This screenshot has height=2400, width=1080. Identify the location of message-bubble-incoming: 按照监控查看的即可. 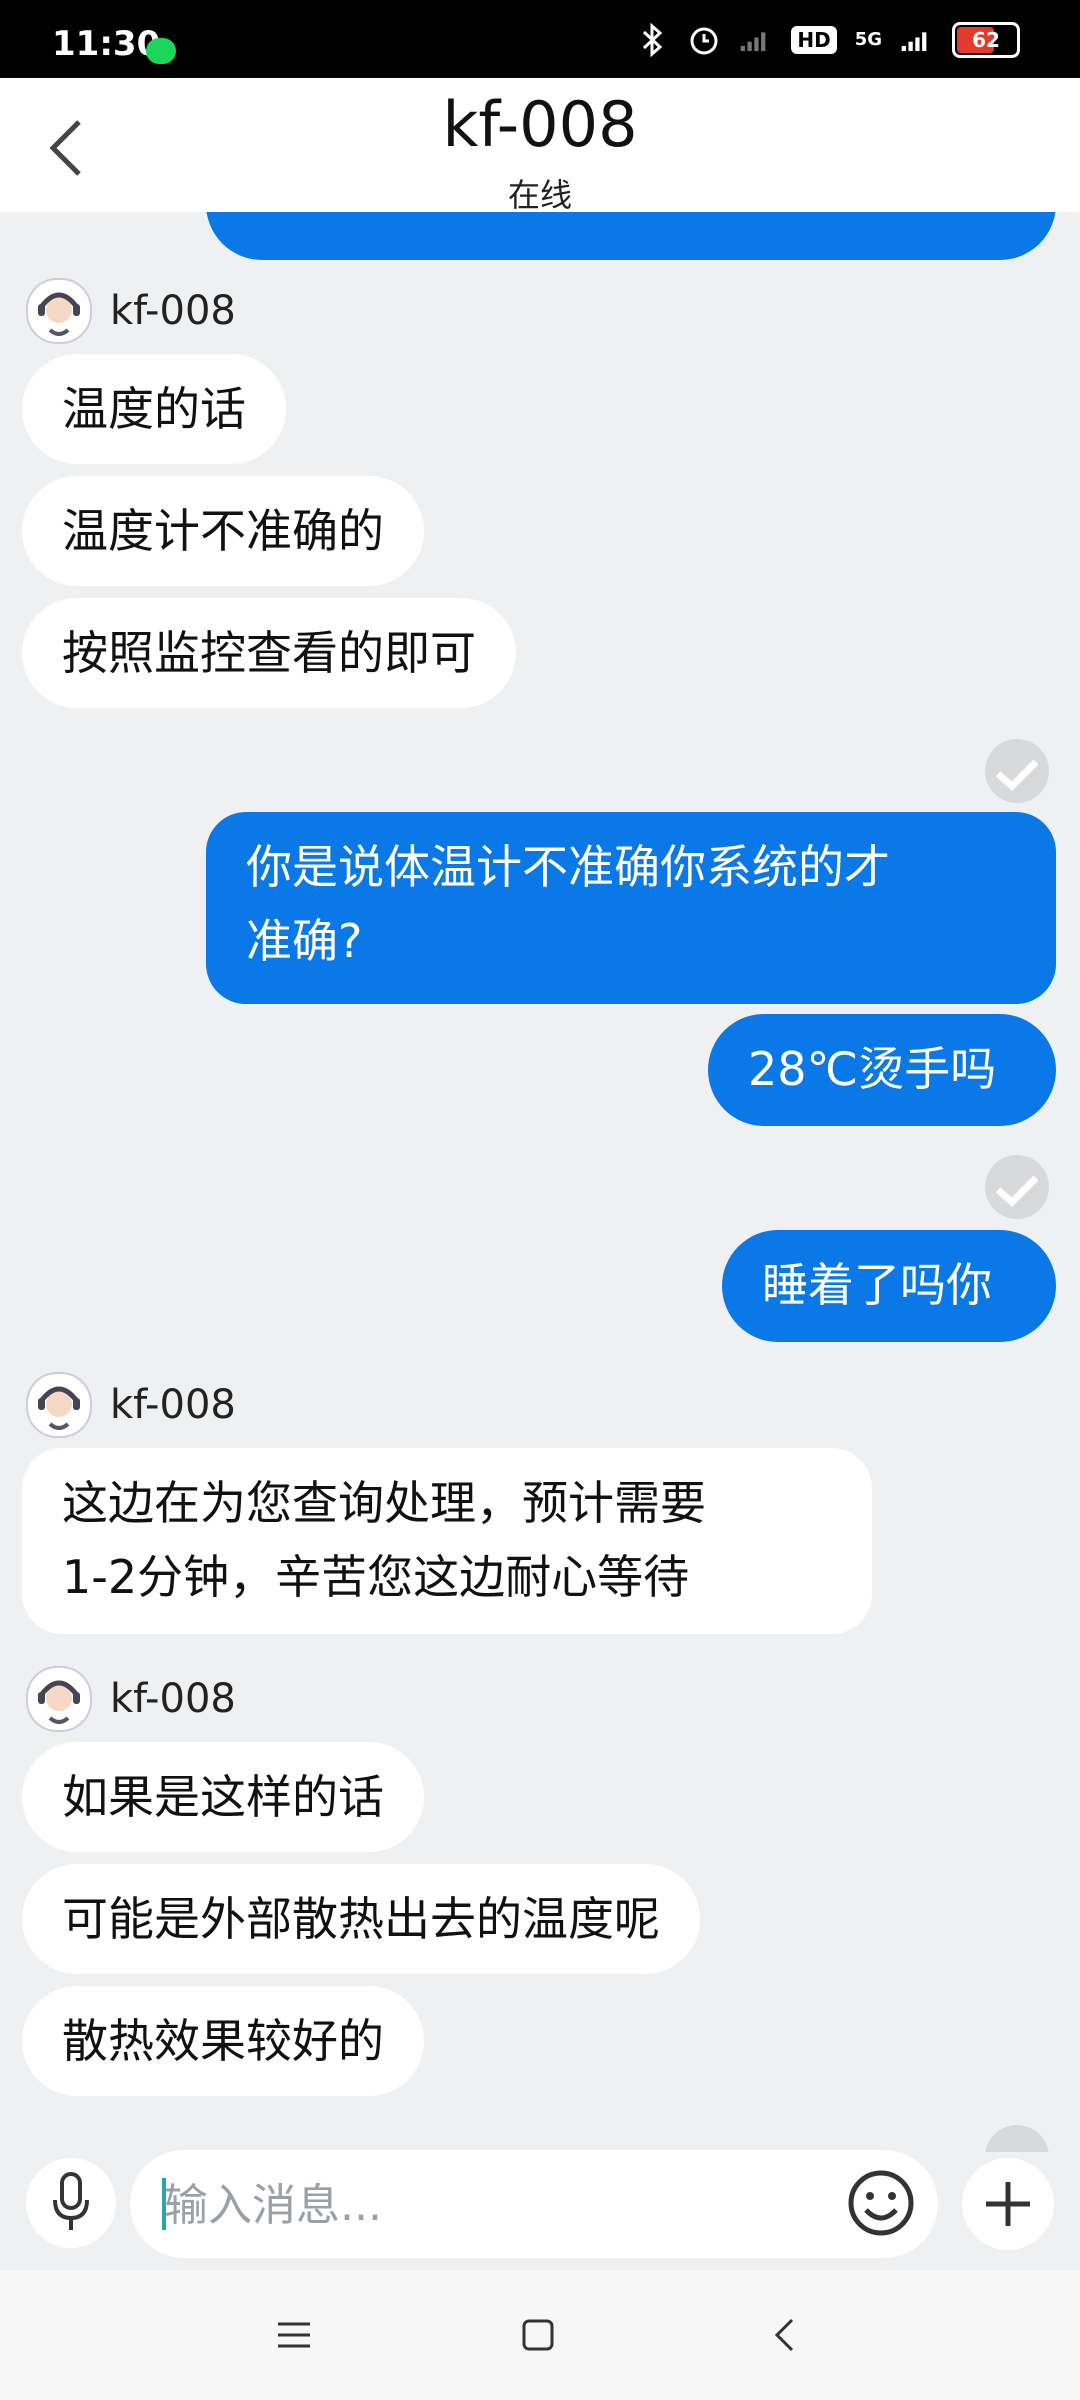
(269, 653).